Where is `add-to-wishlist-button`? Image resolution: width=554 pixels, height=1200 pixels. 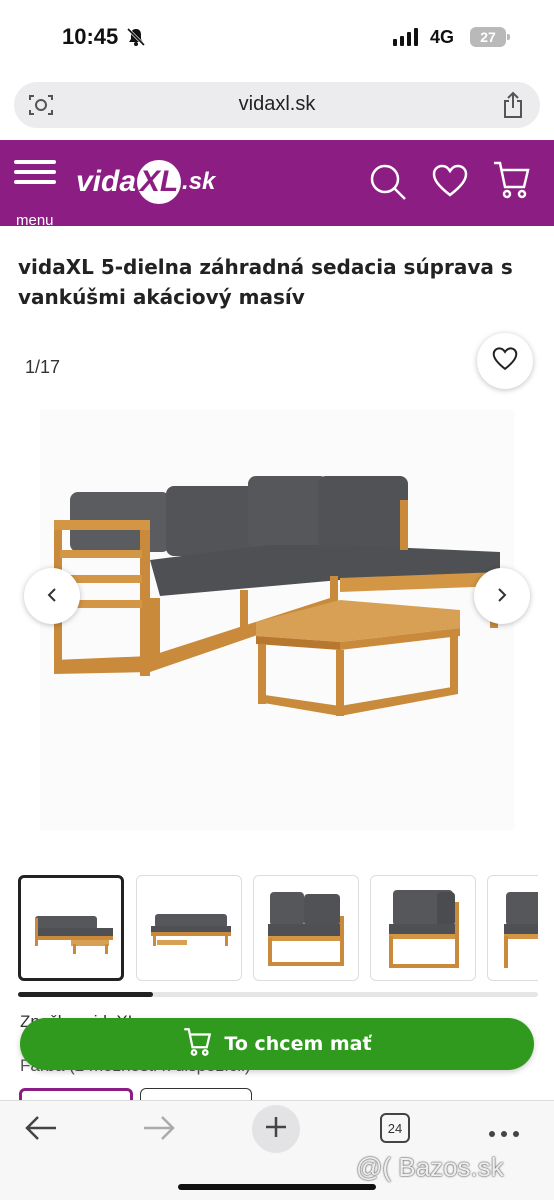 add-to-wishlist-button is located at coordinates (505, 361).